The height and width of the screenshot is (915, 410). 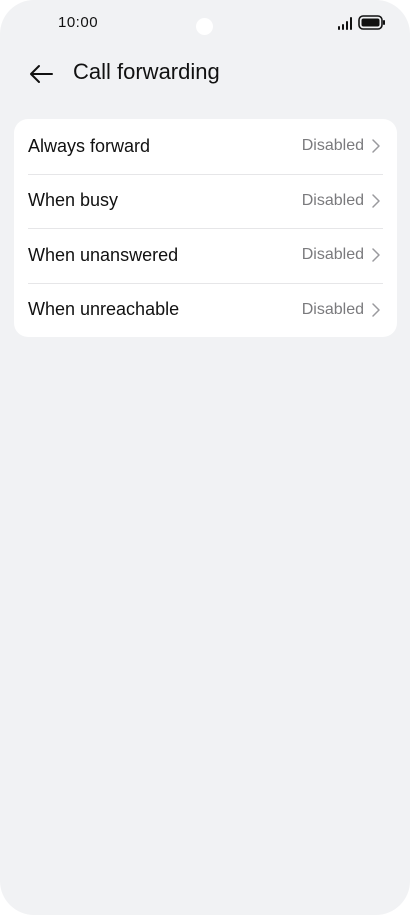 I want to click on option-label: When busy, so click(x=73, y=200).